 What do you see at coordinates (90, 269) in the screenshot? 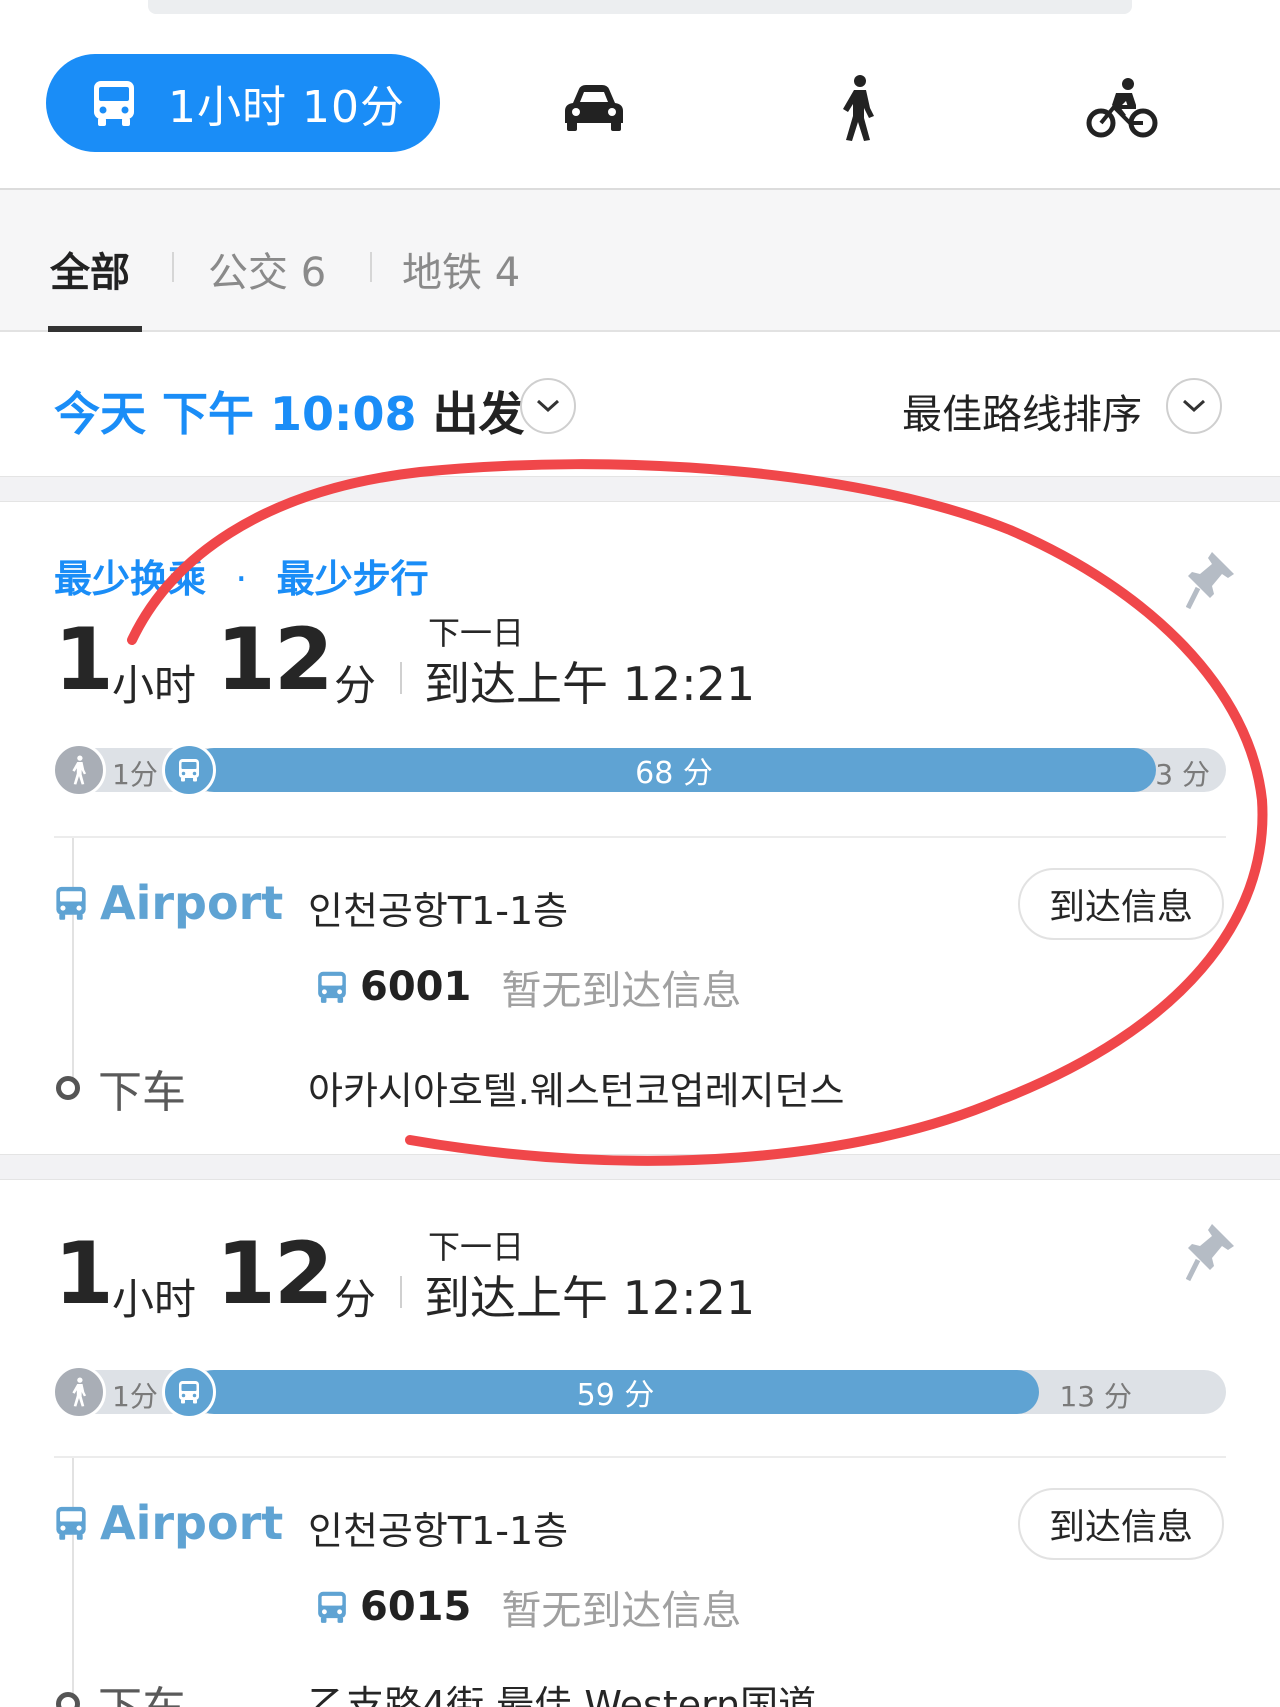
I see `tab-all: 全部` at bounding box center [90, 269].